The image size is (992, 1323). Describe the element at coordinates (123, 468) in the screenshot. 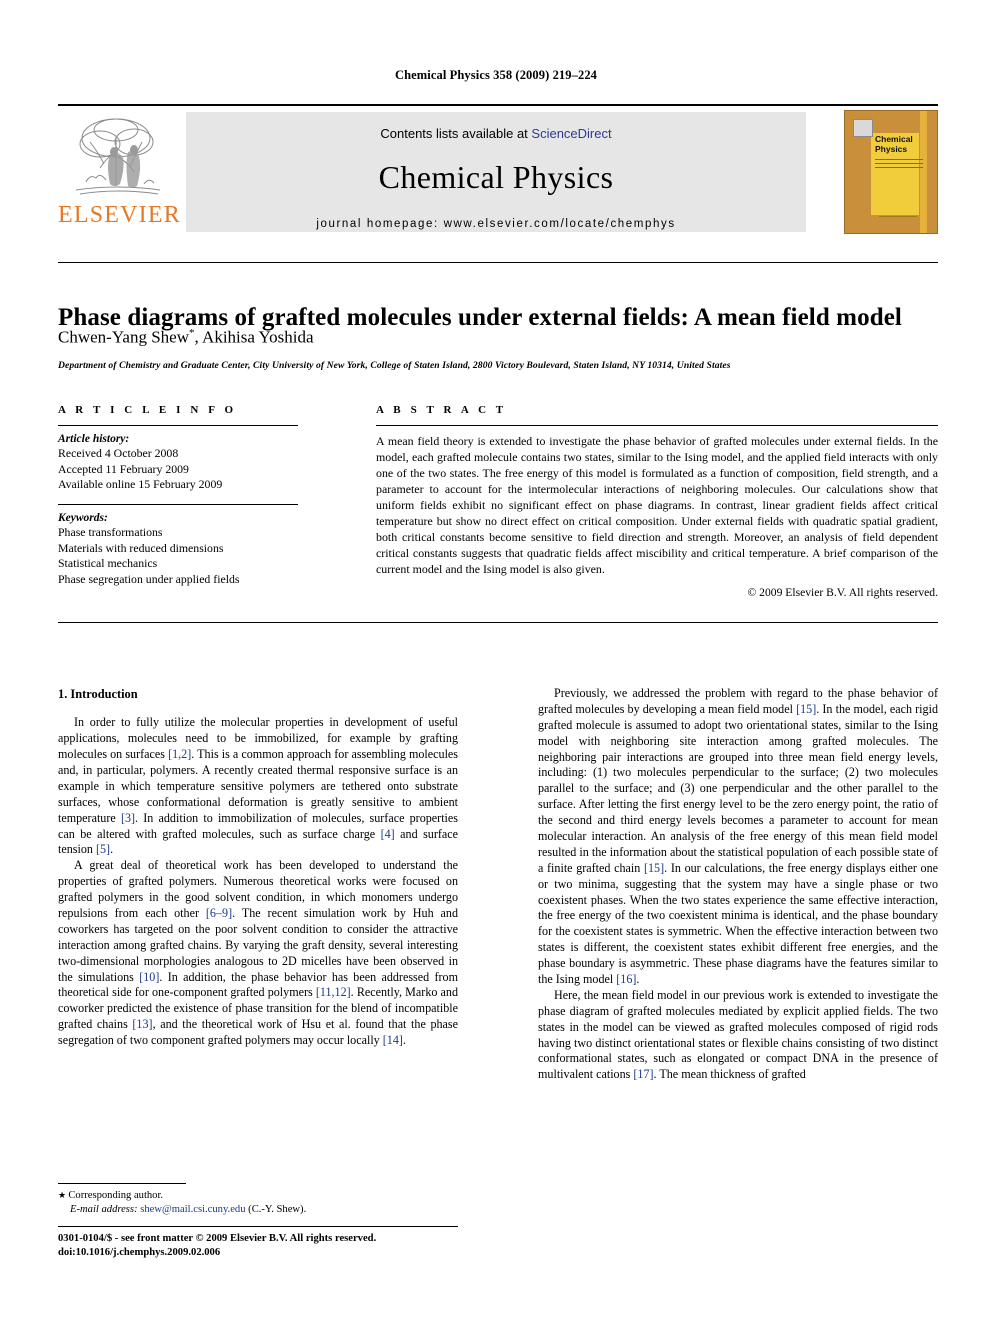

I see `history-accepted: Accepted 11 February 2009` at that location.